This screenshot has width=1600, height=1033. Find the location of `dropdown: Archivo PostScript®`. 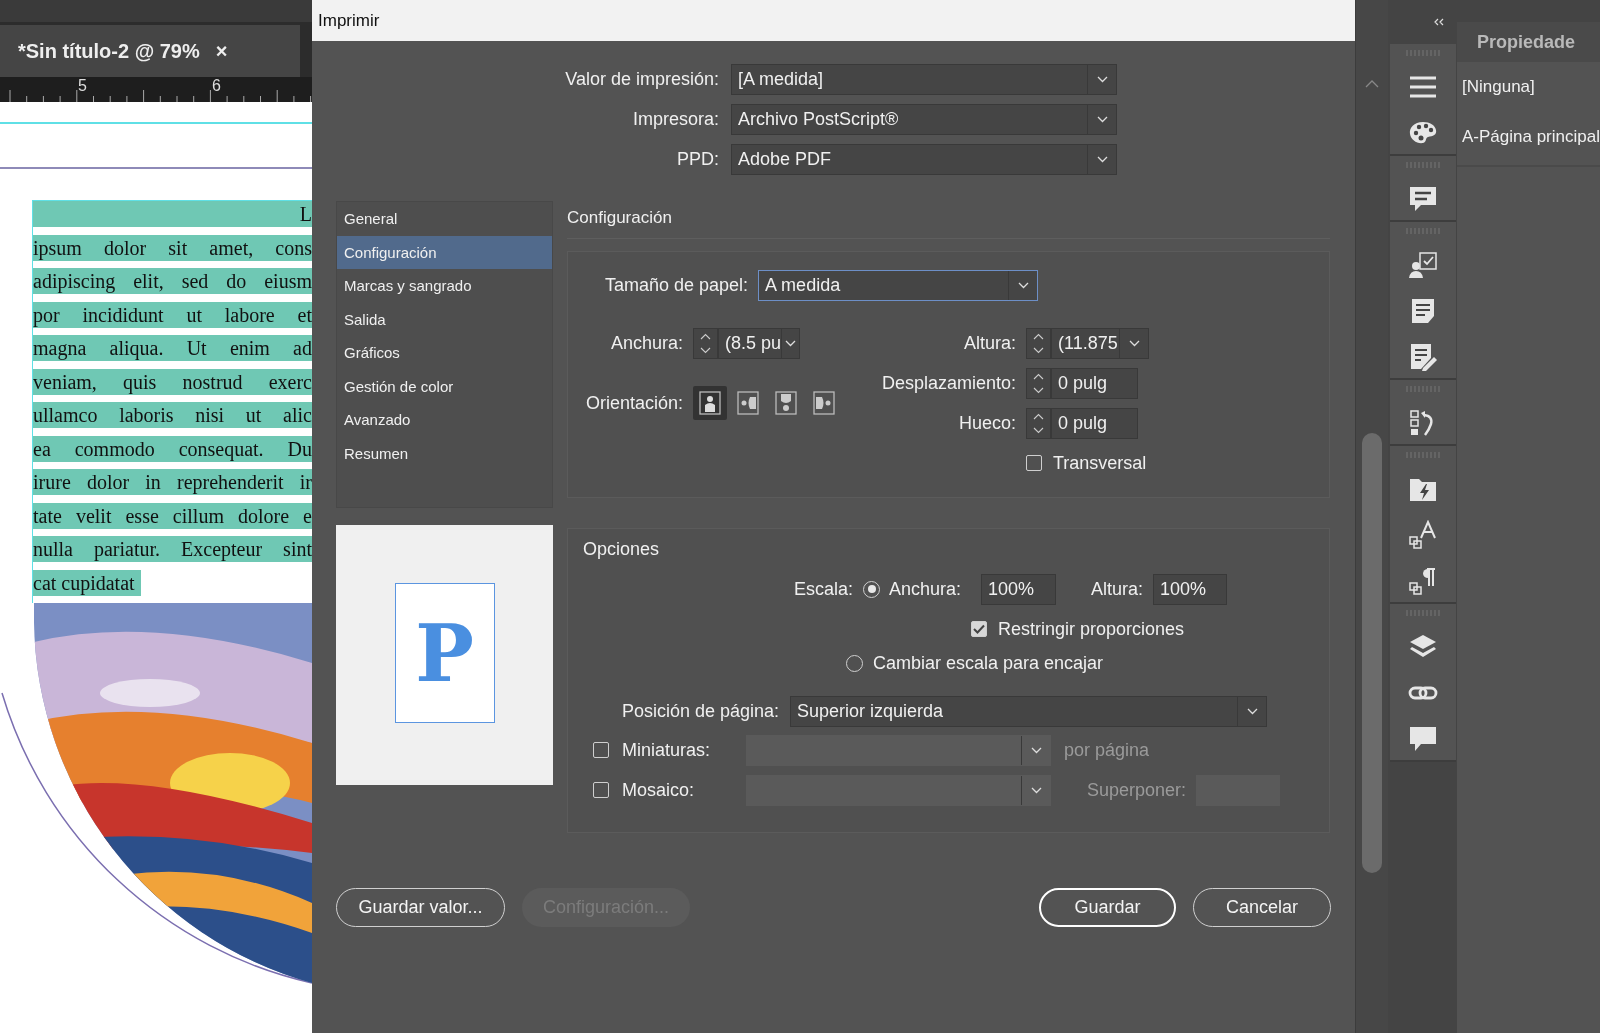

dropdown: Archivo PostScript® is located at coordinates (924, 119).